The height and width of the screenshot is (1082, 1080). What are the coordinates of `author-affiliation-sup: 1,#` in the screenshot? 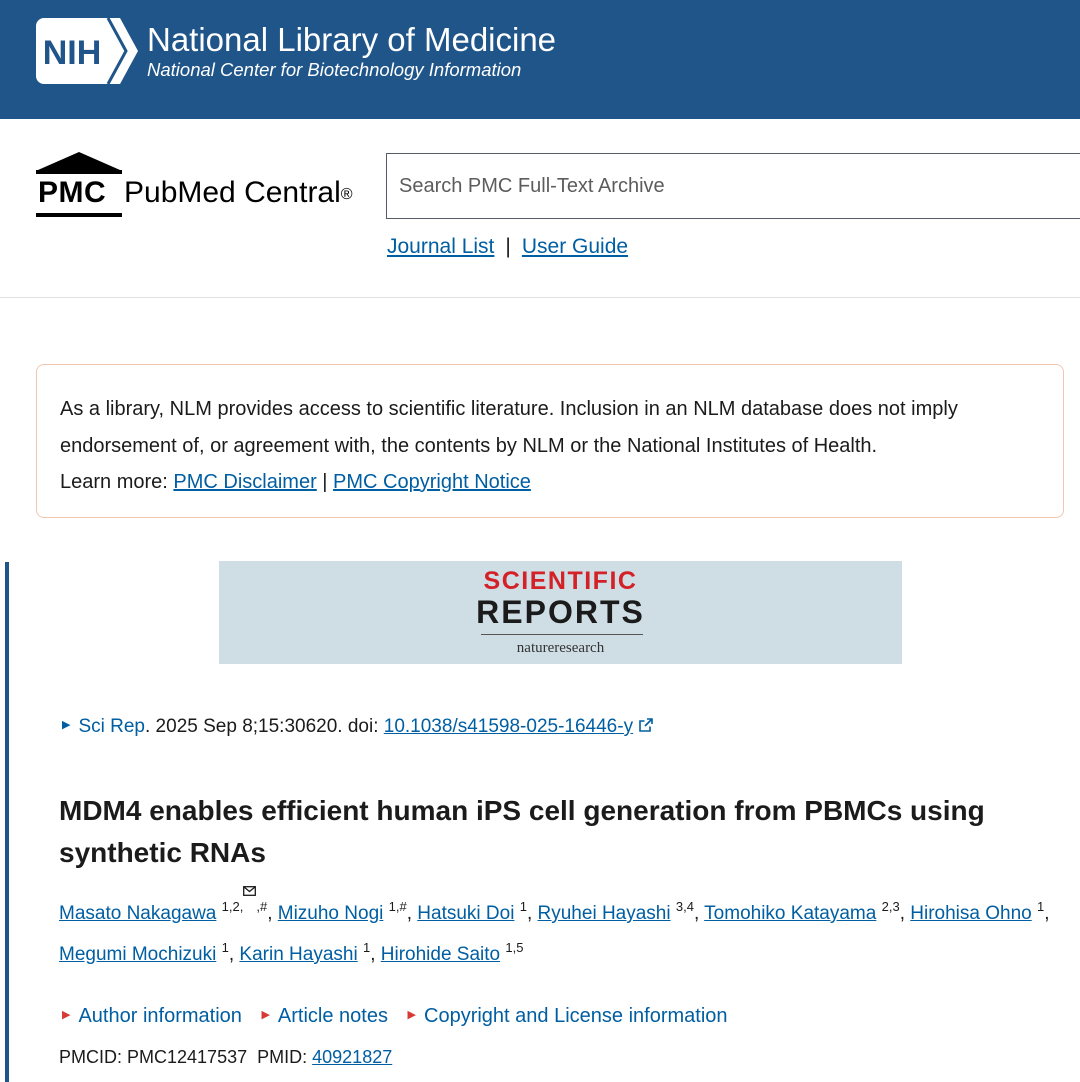 It's located at (398, 906).